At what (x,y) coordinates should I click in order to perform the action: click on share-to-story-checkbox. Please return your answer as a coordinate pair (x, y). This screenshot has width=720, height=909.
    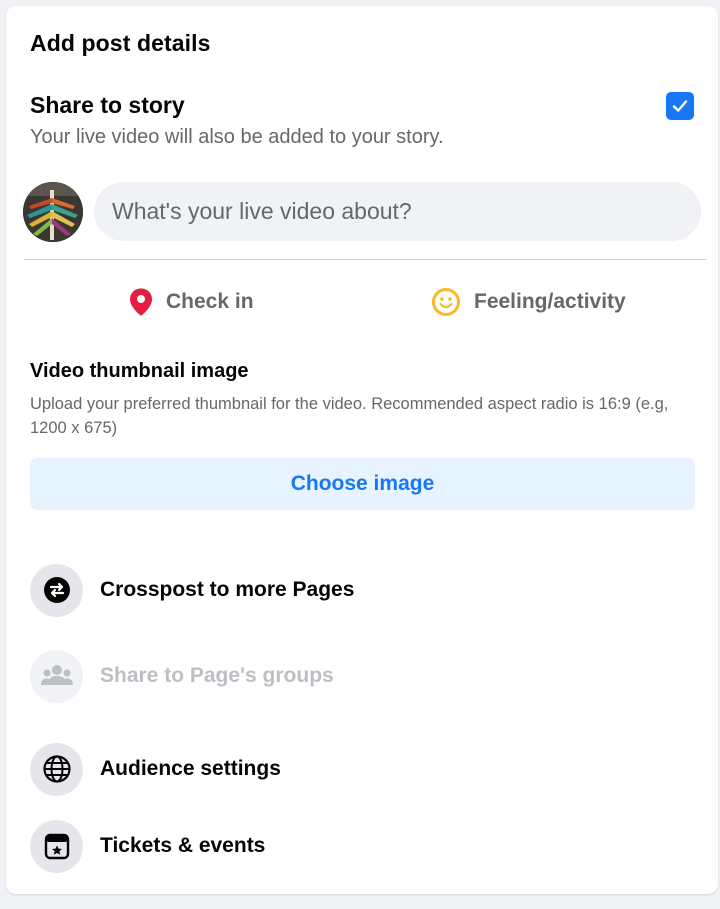
    Looking at the image, I should click on (680, 106).